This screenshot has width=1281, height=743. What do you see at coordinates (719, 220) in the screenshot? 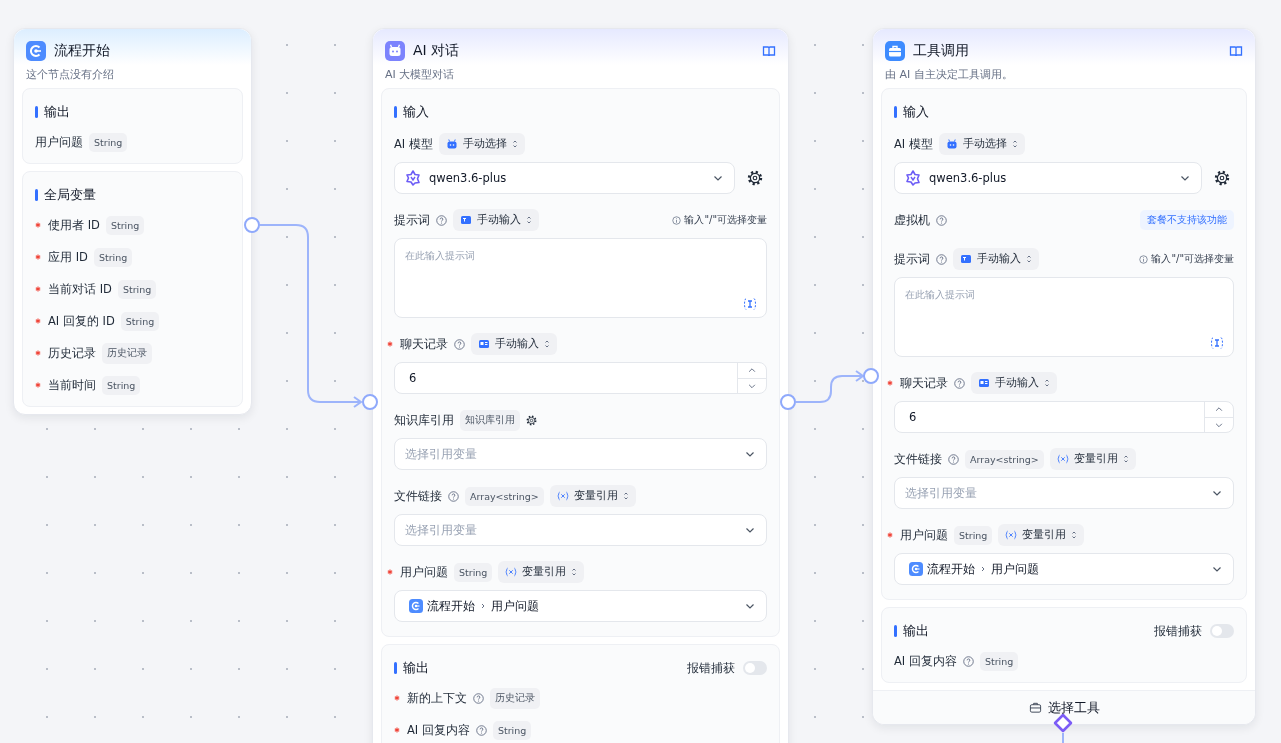
I see `hint-text: 输入"/"可选择变量` at bounding box center [719, 220].